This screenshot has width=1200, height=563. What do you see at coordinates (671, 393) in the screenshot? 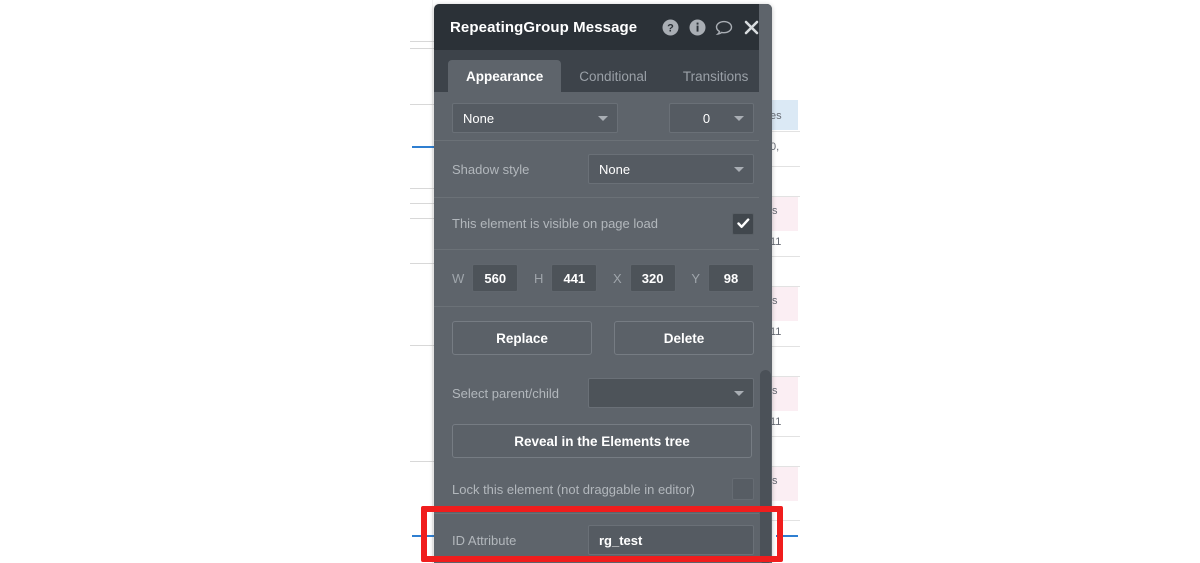
I see `select-parent-child-dropdown` at bounding box center [671, 393].